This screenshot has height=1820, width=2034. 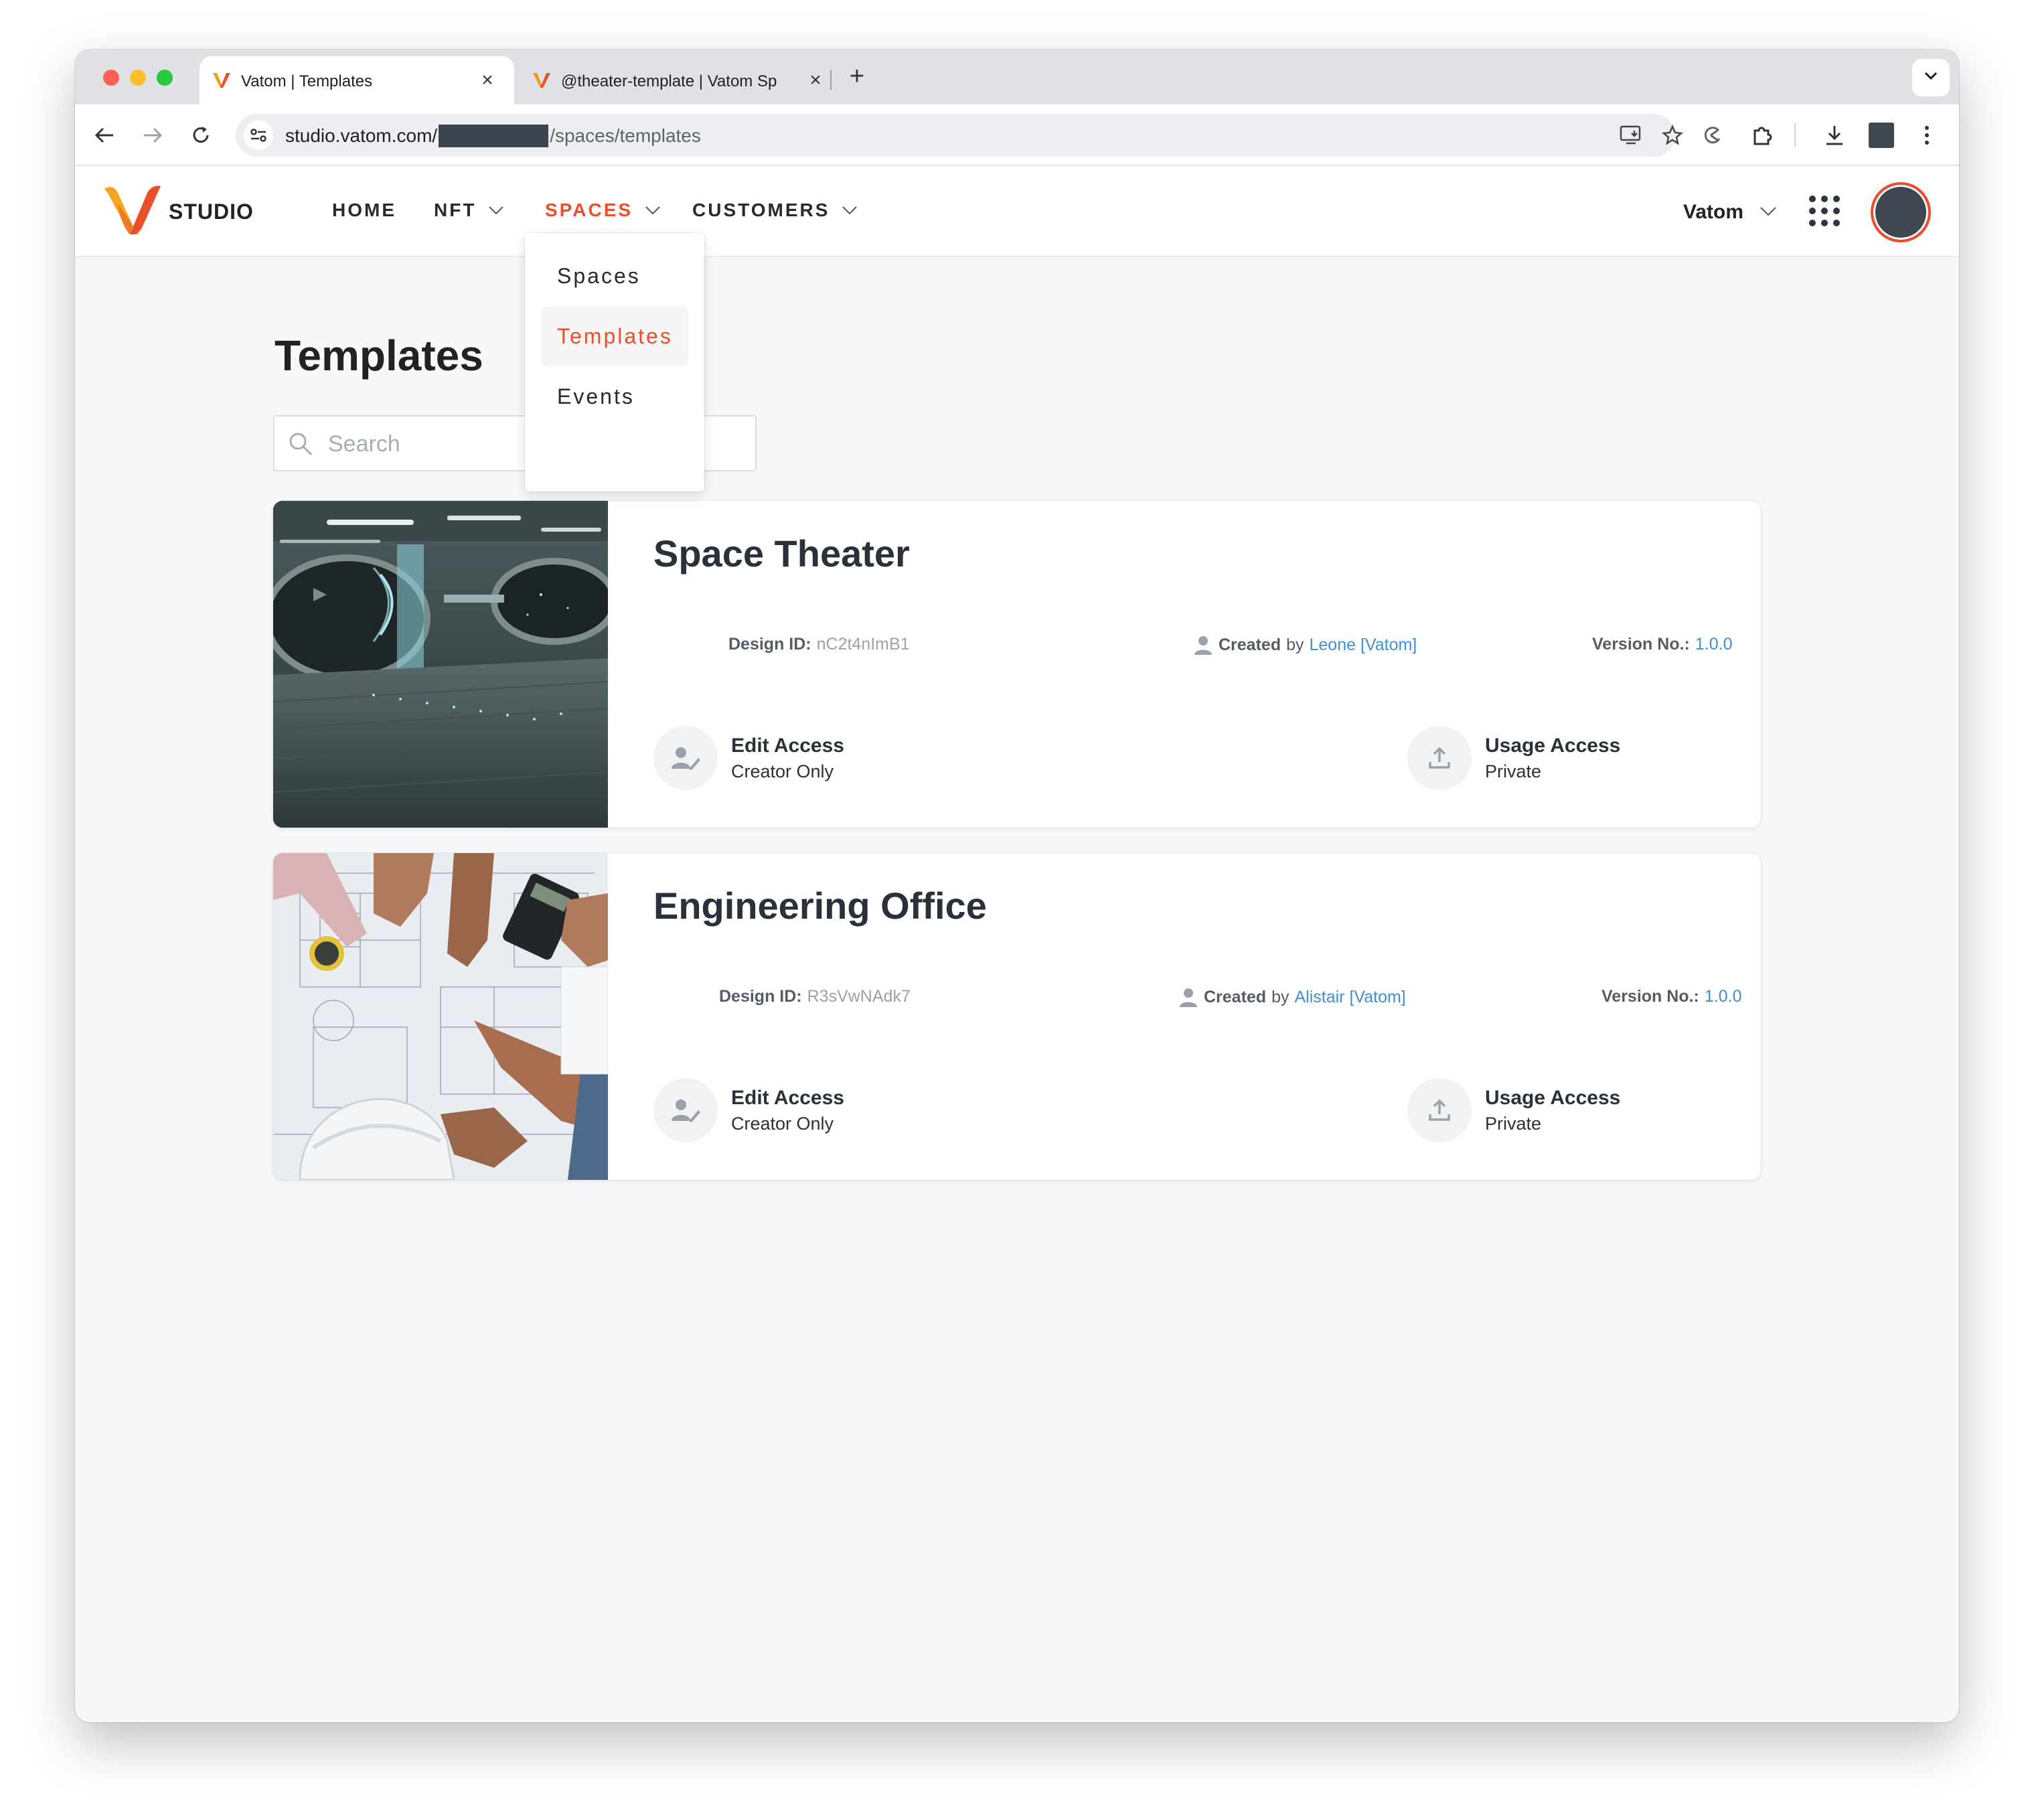 What do you see at coordinates (863, 644) in the screenshot?
I see `design-id-value: nC2t4nImB1` at bounding box center [863, 644].